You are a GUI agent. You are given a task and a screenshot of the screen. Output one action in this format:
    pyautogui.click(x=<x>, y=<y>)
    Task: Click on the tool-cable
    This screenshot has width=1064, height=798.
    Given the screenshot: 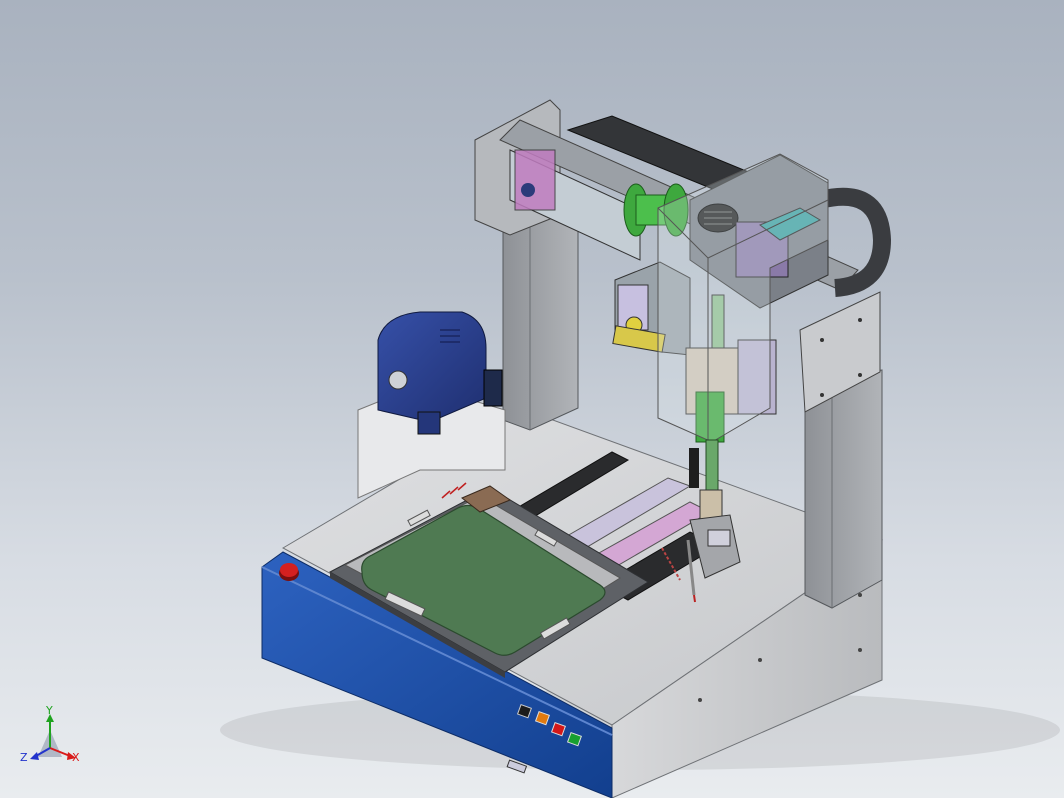 What is the action you would take?
    pyautogui.click(x=694, y=468)
    